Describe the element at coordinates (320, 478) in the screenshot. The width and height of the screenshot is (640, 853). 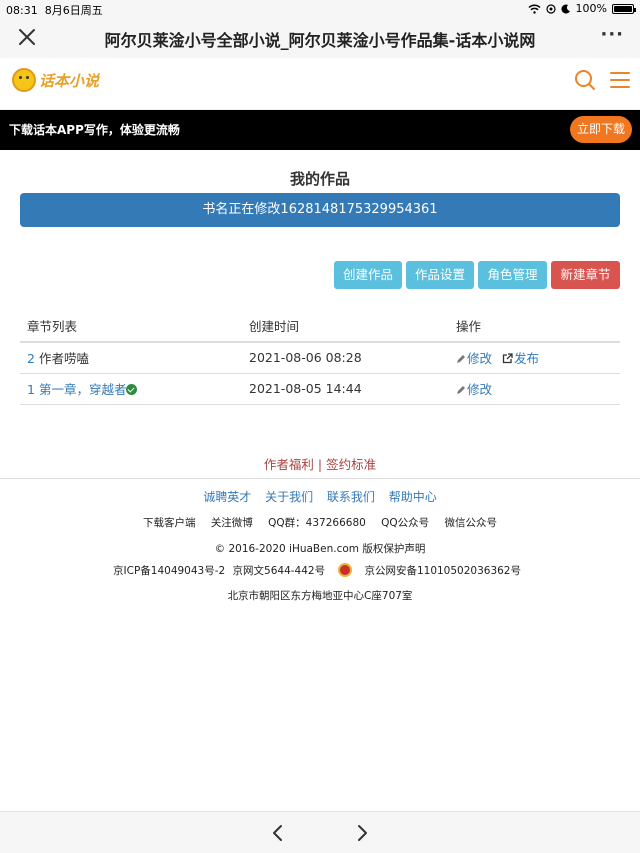
I see `footer-divider` at that location.